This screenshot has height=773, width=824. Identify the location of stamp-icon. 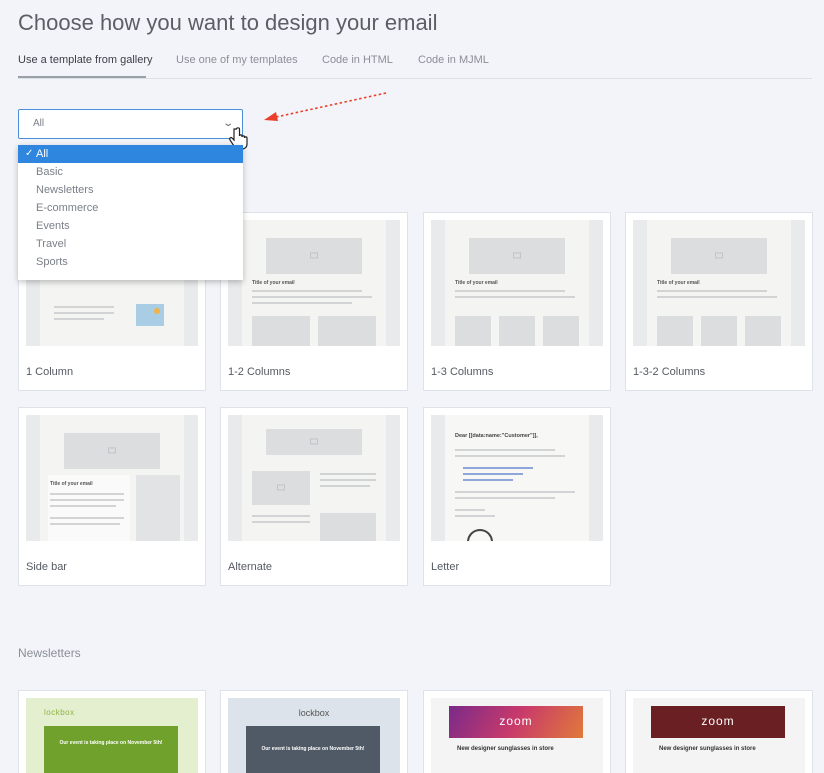
(480, 535).